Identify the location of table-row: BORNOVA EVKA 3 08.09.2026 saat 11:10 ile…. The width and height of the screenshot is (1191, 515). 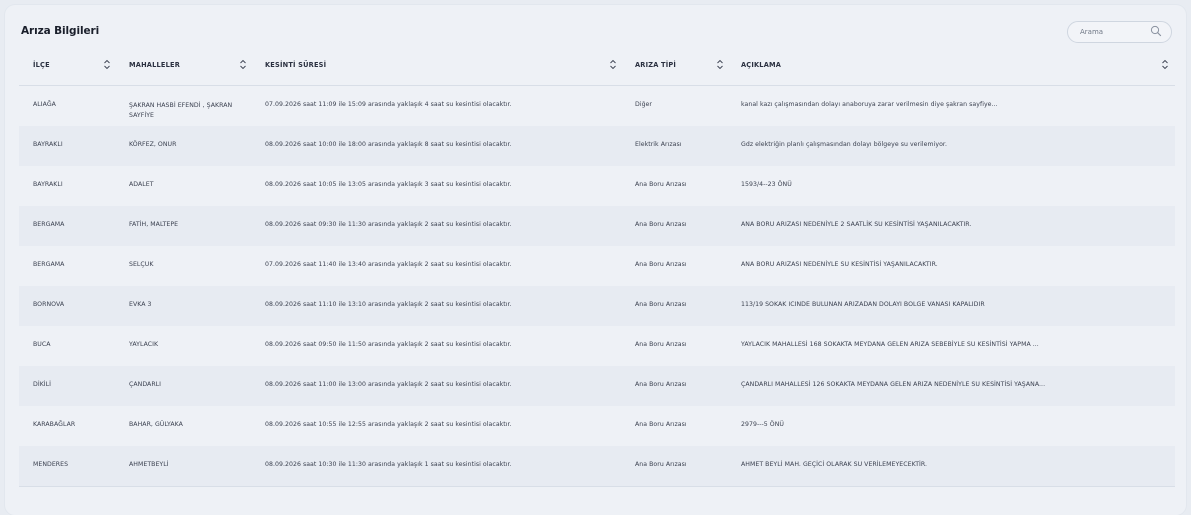
(597, 306).